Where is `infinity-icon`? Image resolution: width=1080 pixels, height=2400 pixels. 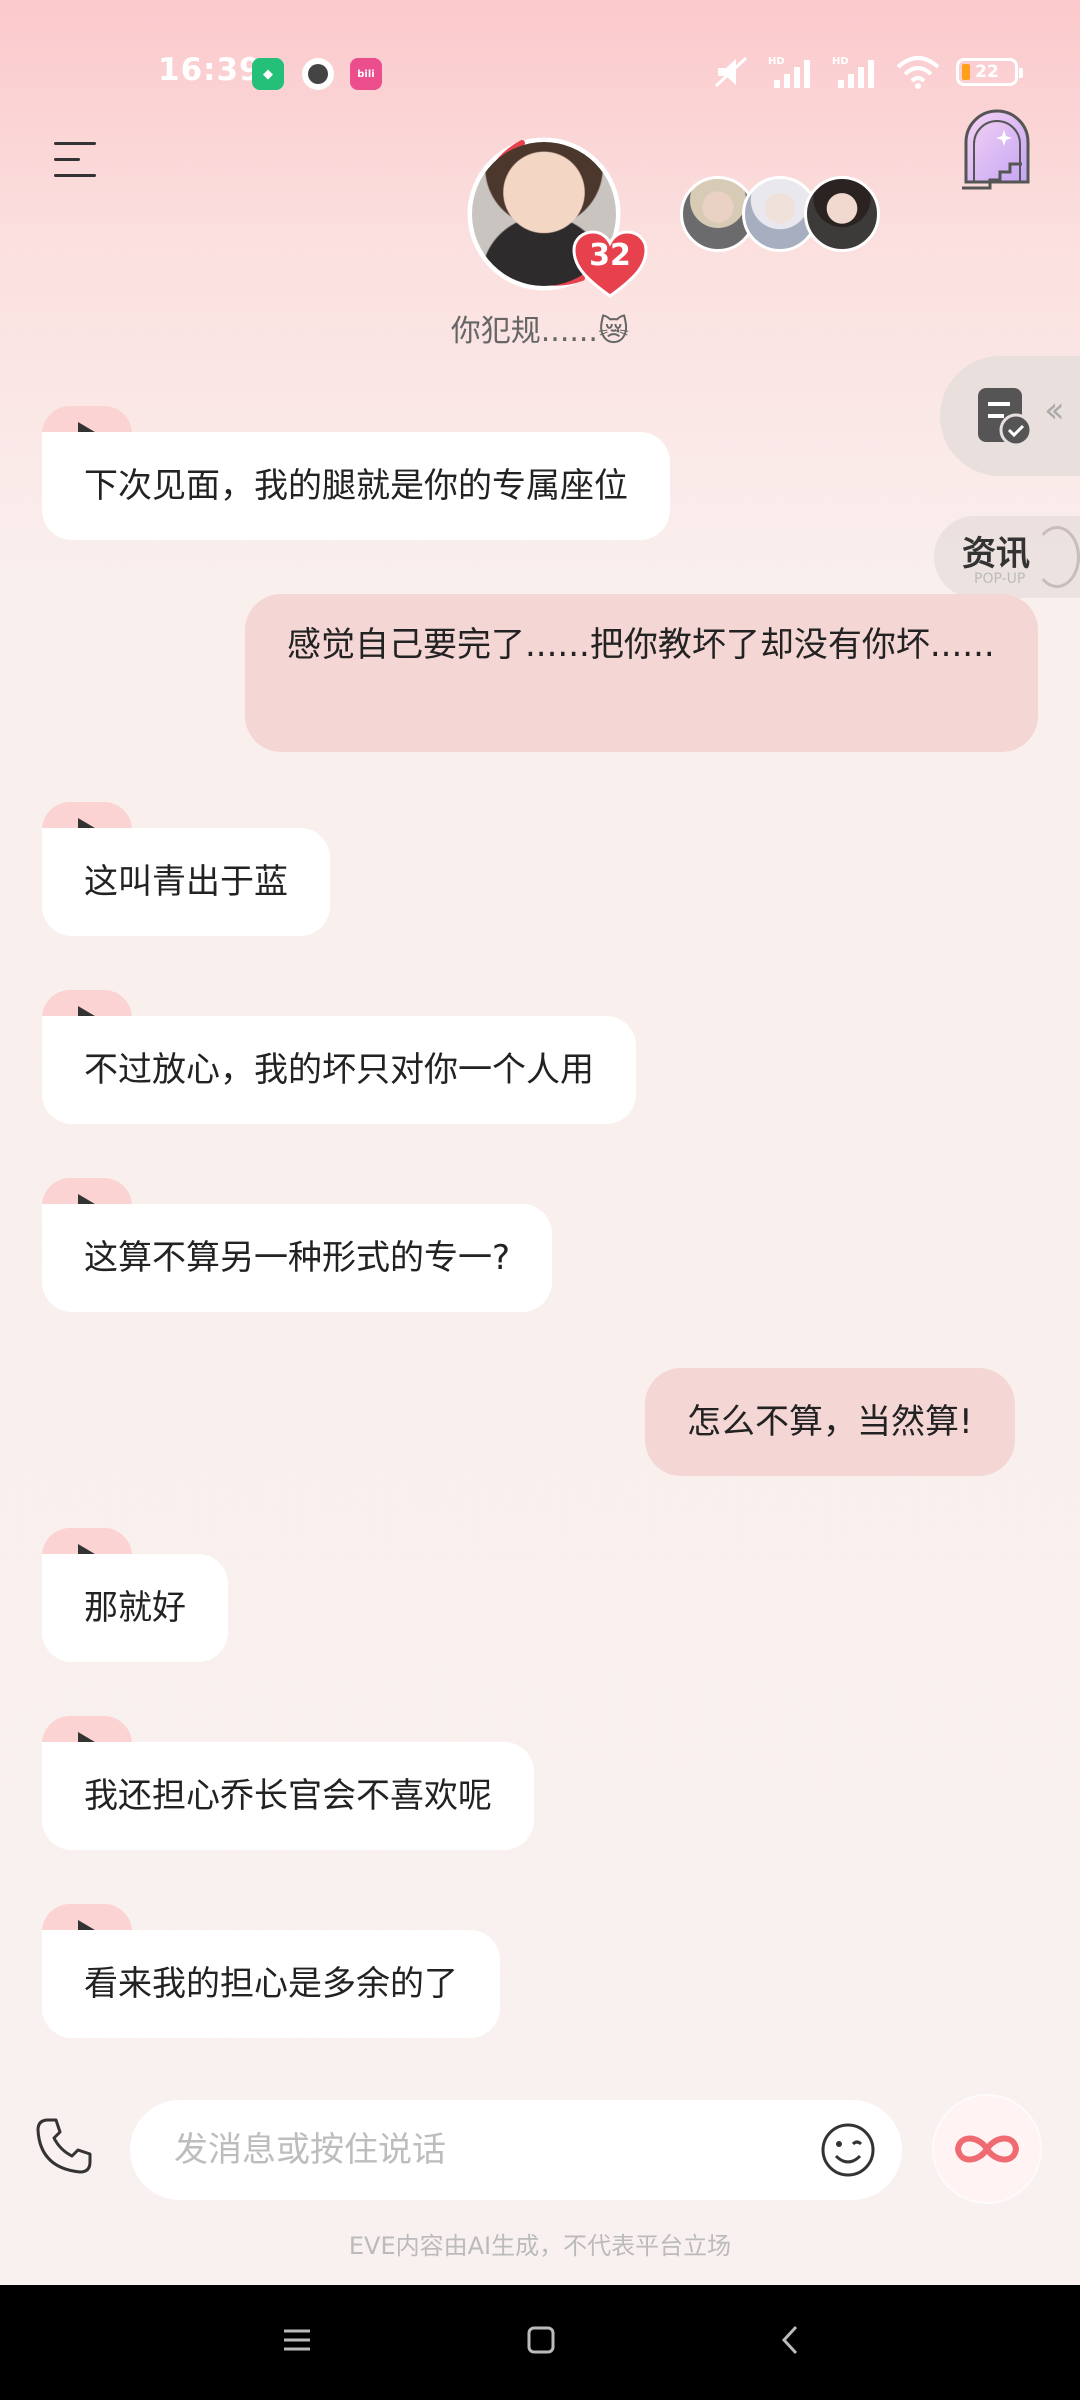
infinity-icon is located at coordinates (987, 2149).